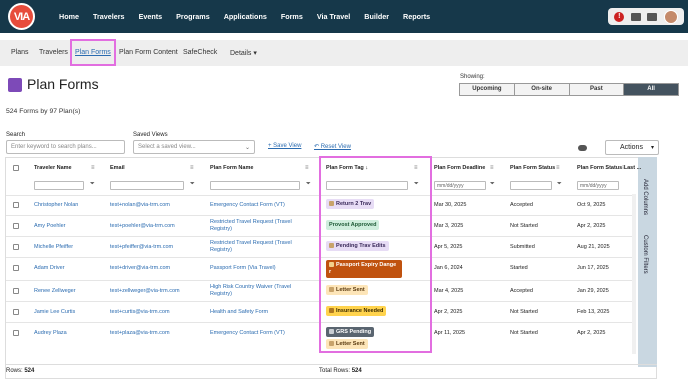  I want to click on custom-filters-tab: Custom Filters, so click(645, 254).